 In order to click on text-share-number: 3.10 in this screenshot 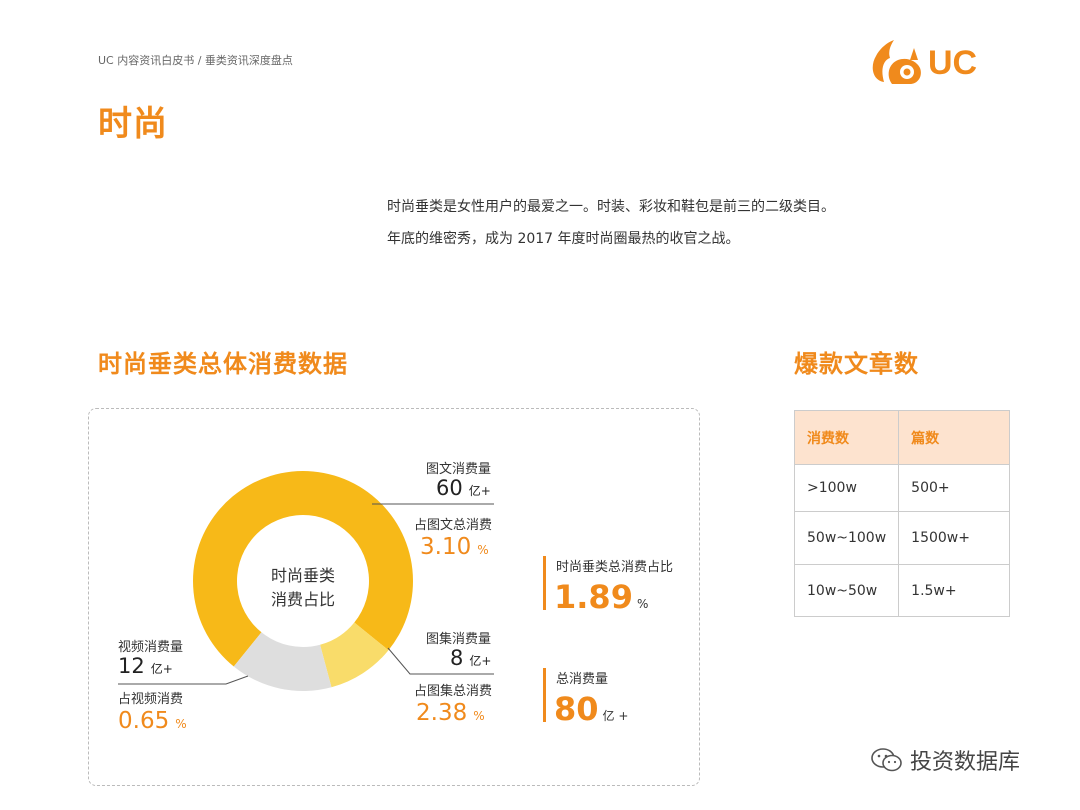, I will do `click(446, 547)`.